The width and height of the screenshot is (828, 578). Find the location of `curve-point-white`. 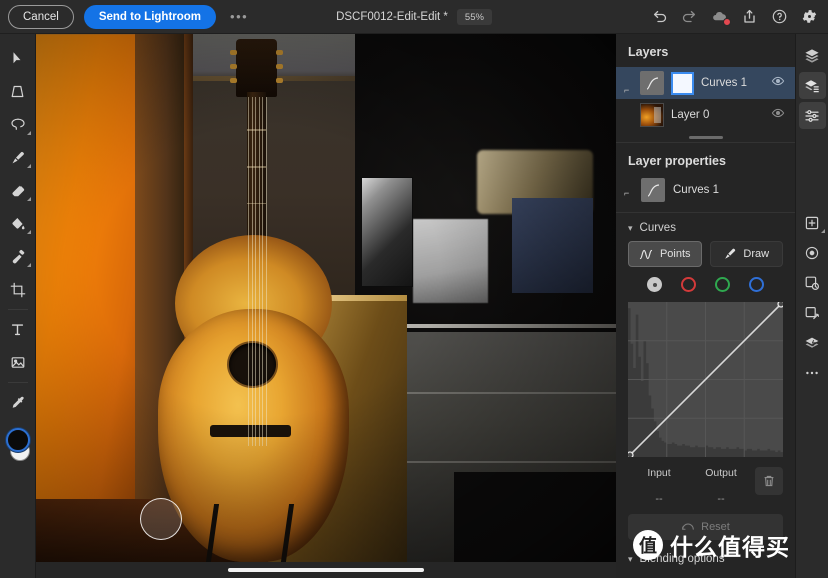

curve-point-white is located at coordinates (780, 305).